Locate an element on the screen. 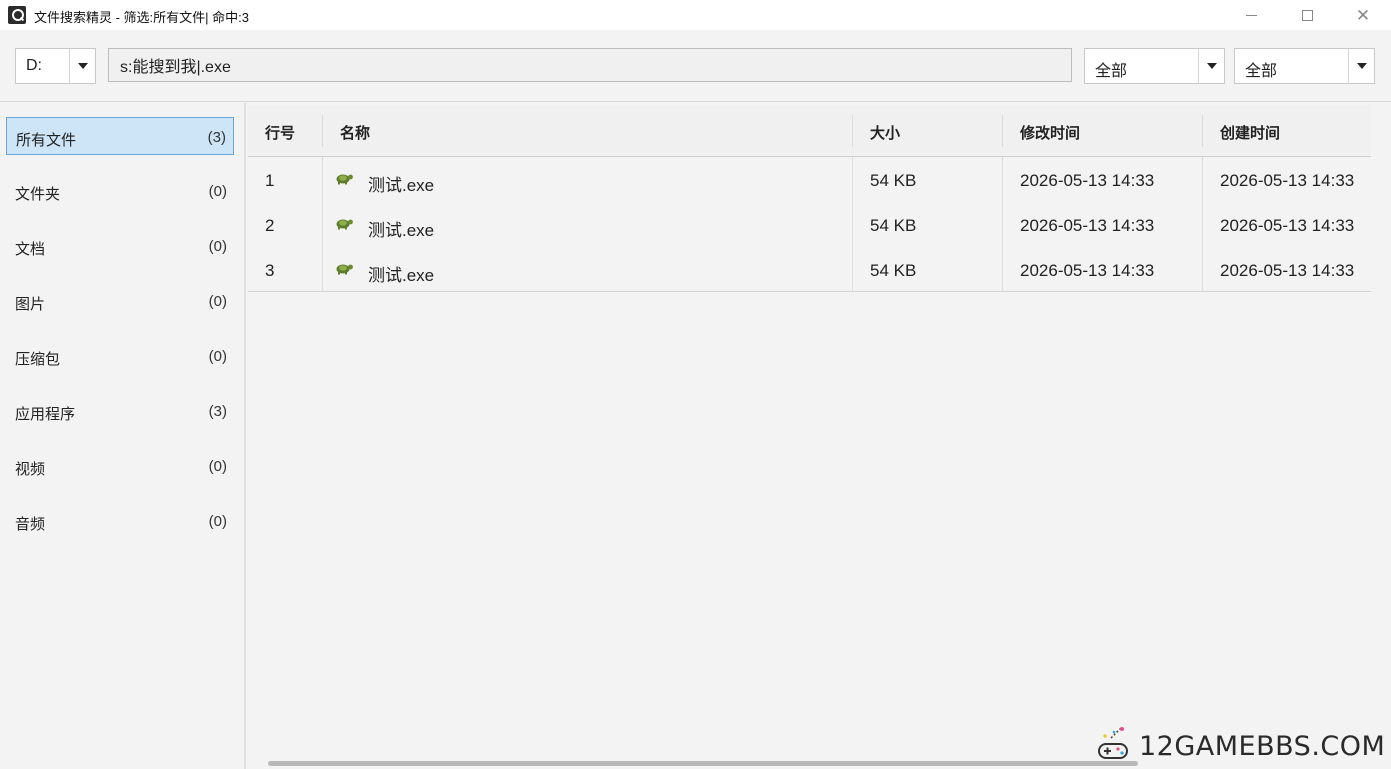 The height and width of the screenshot is (769, 1391). drive-dropdown-button is located at coordinates (82, 66).